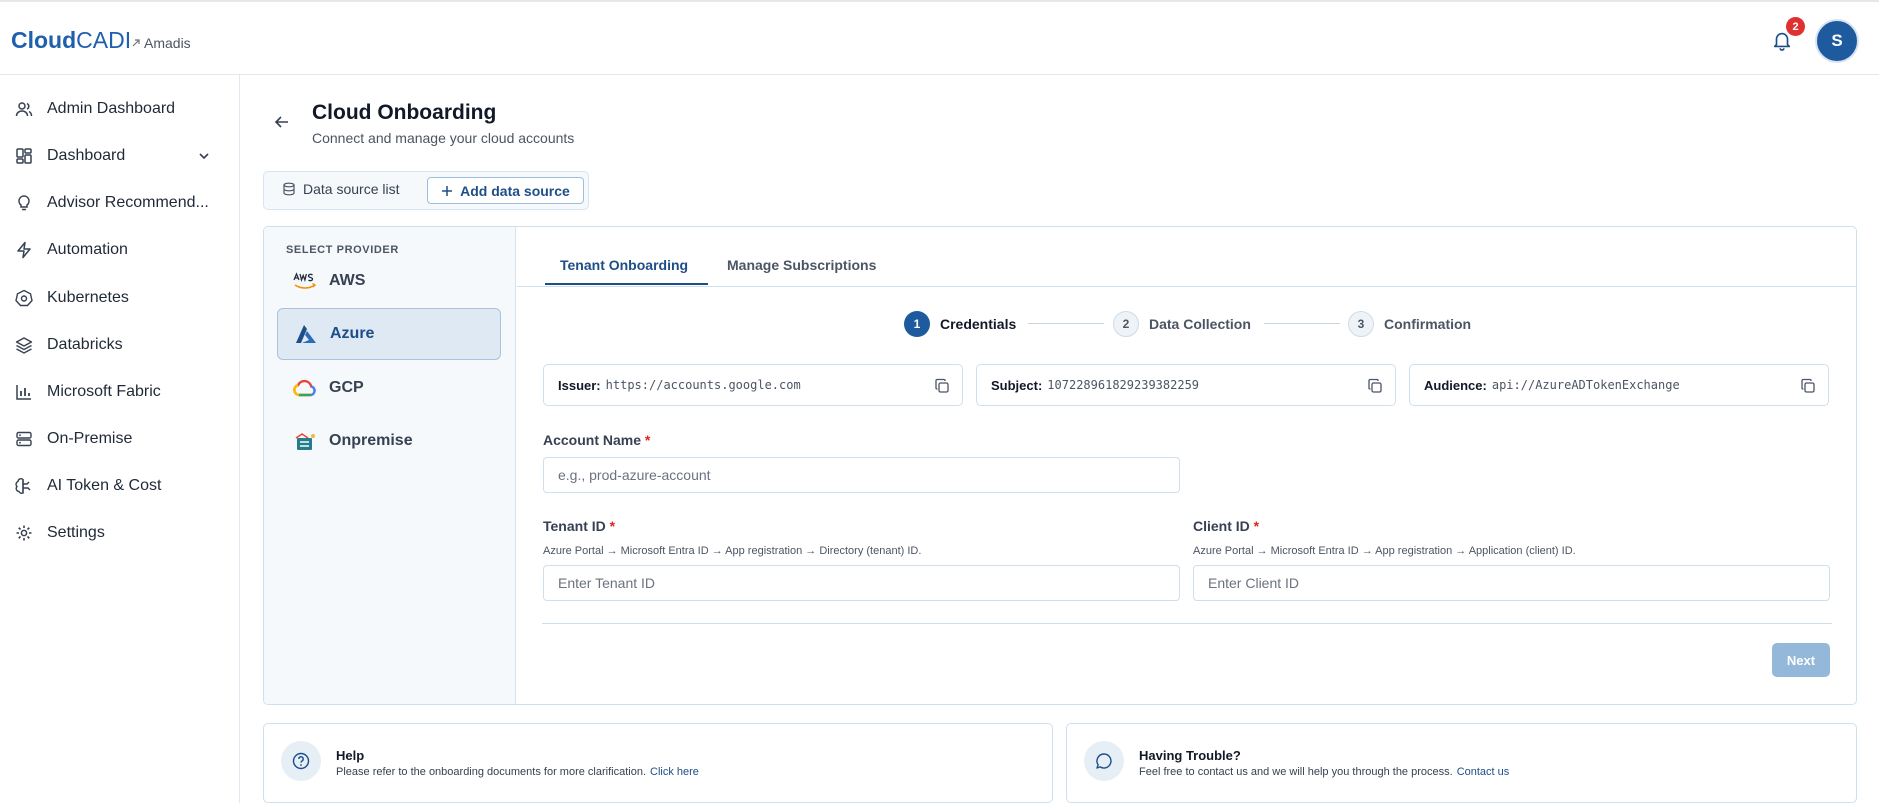 Image resolution: width=1879 pixels, height=803 pixels. I want to click on gear-icon, so click(24, 533).